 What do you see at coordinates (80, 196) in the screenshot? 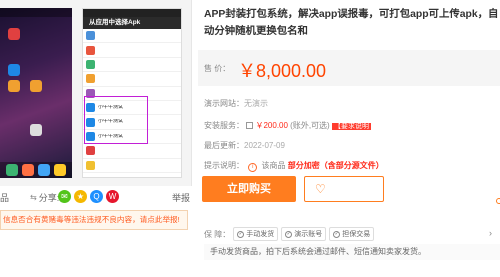
I see `qq-zone-icon: ★` at bounding box center [80, 196].